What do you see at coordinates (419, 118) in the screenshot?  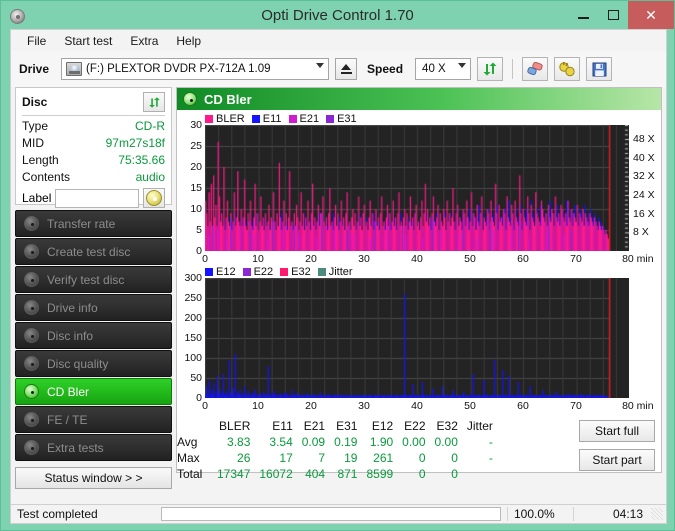 I see `chart1-legend: BLER E11 E21 E31` at bounding box center [419, 118].